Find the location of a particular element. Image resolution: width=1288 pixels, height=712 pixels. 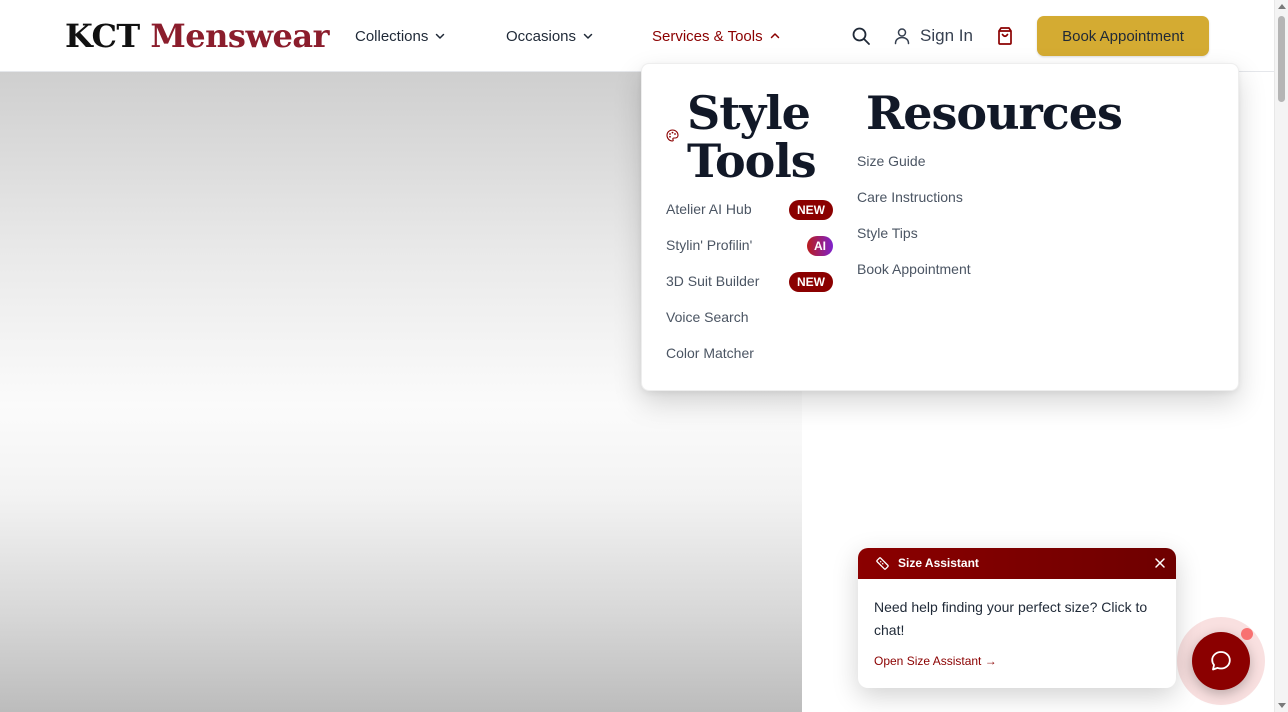

menu-link-stylin-profilin: Stylin' Profilin' is located at coordinates (709, 245).